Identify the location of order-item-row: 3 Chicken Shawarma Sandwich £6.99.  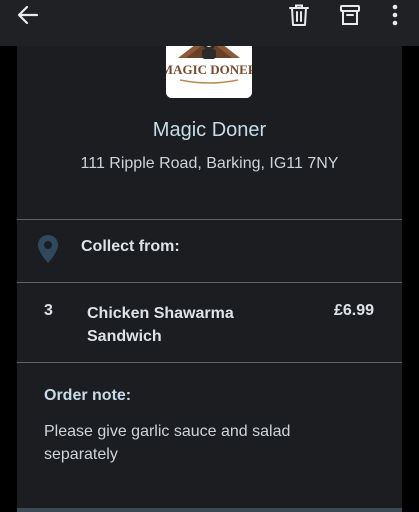
(209, 322).